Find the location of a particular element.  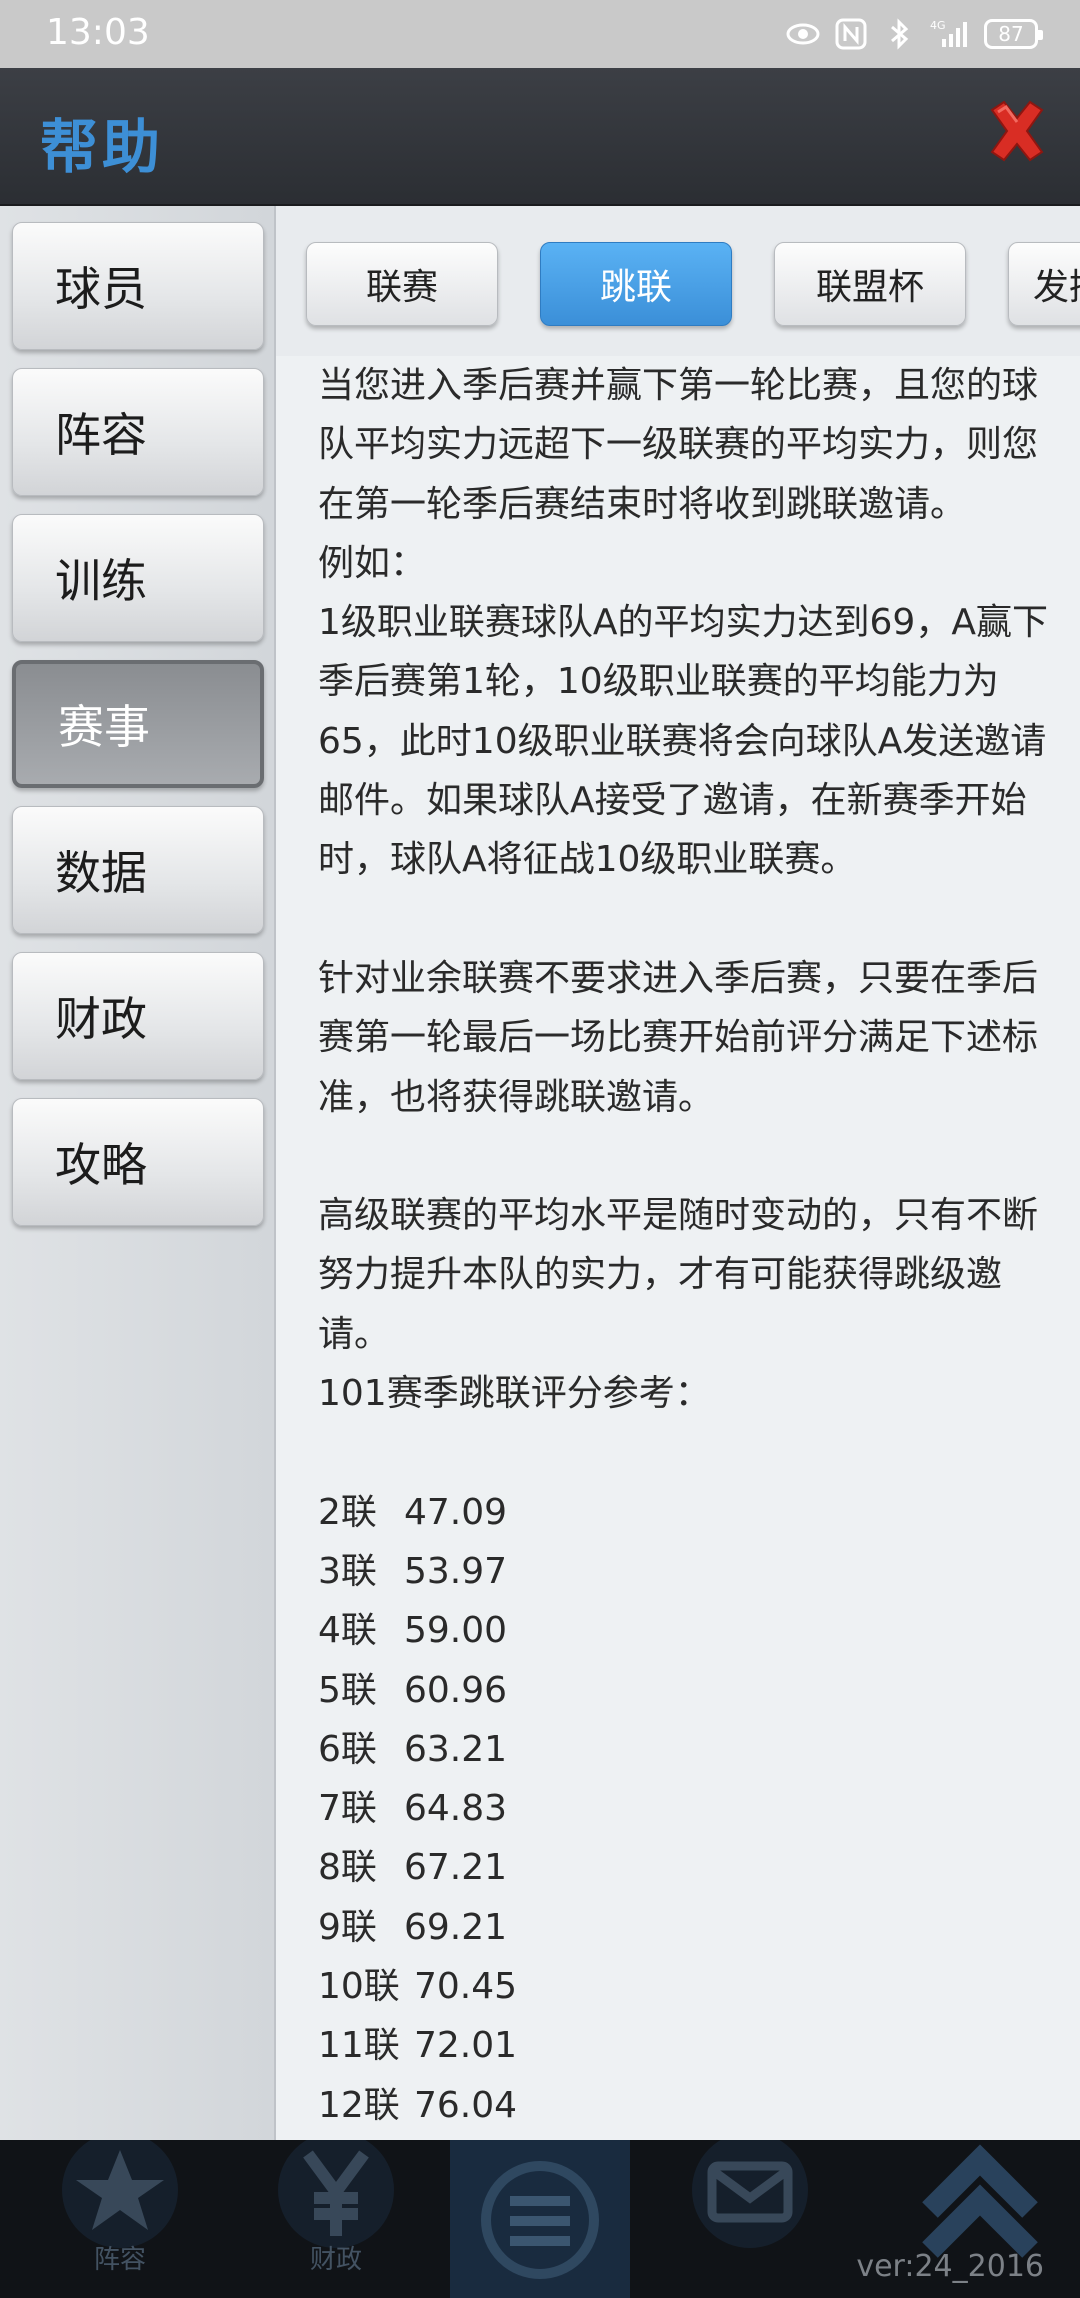

score-row: 2联 47.09 is located at coordinates (688, 1512).